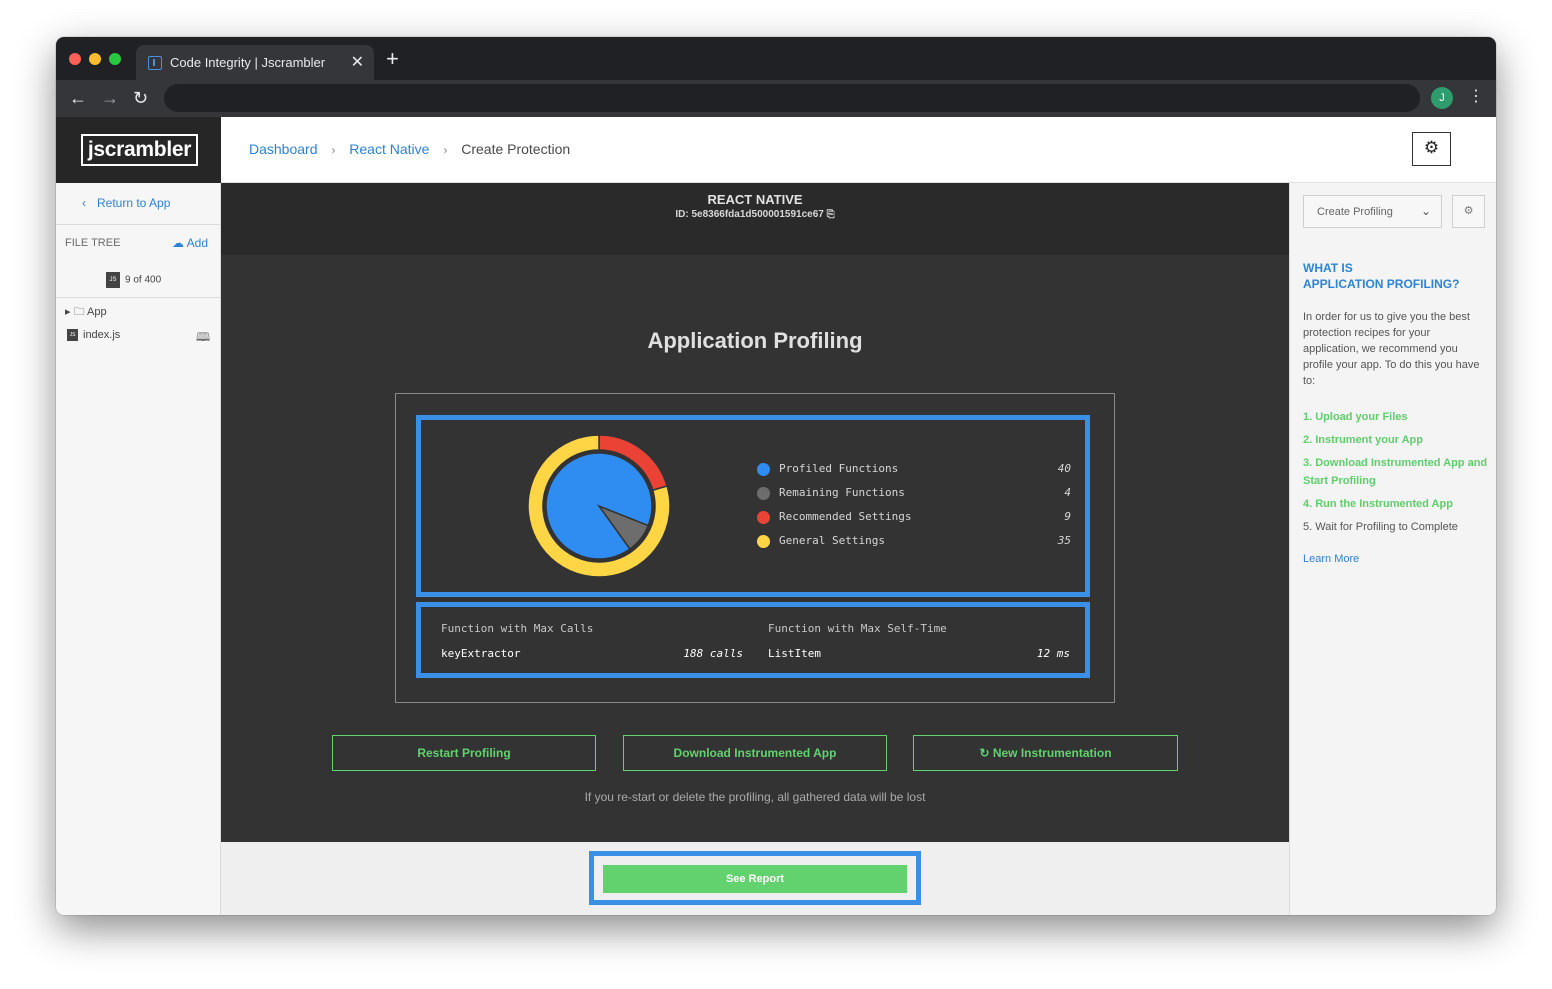 This screenshot has width=1552, height=989. Describe the element at coordinates (914, 520) in the screenshot. I see `legend-item: Recommended Settings 9` at that location.